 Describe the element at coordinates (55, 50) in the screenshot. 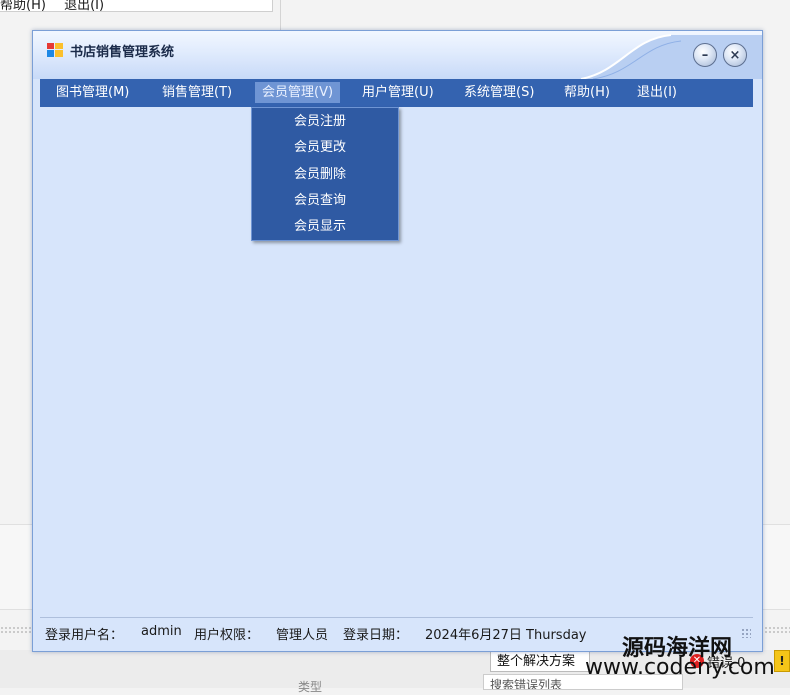

I see `app-icon` at that location.